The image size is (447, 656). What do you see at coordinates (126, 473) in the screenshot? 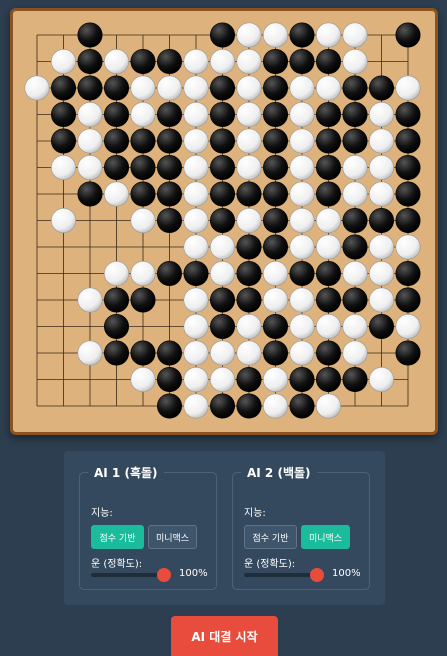
I see `ai1-title: AI 1 (흑돌)` at bounding box center [126, 473].